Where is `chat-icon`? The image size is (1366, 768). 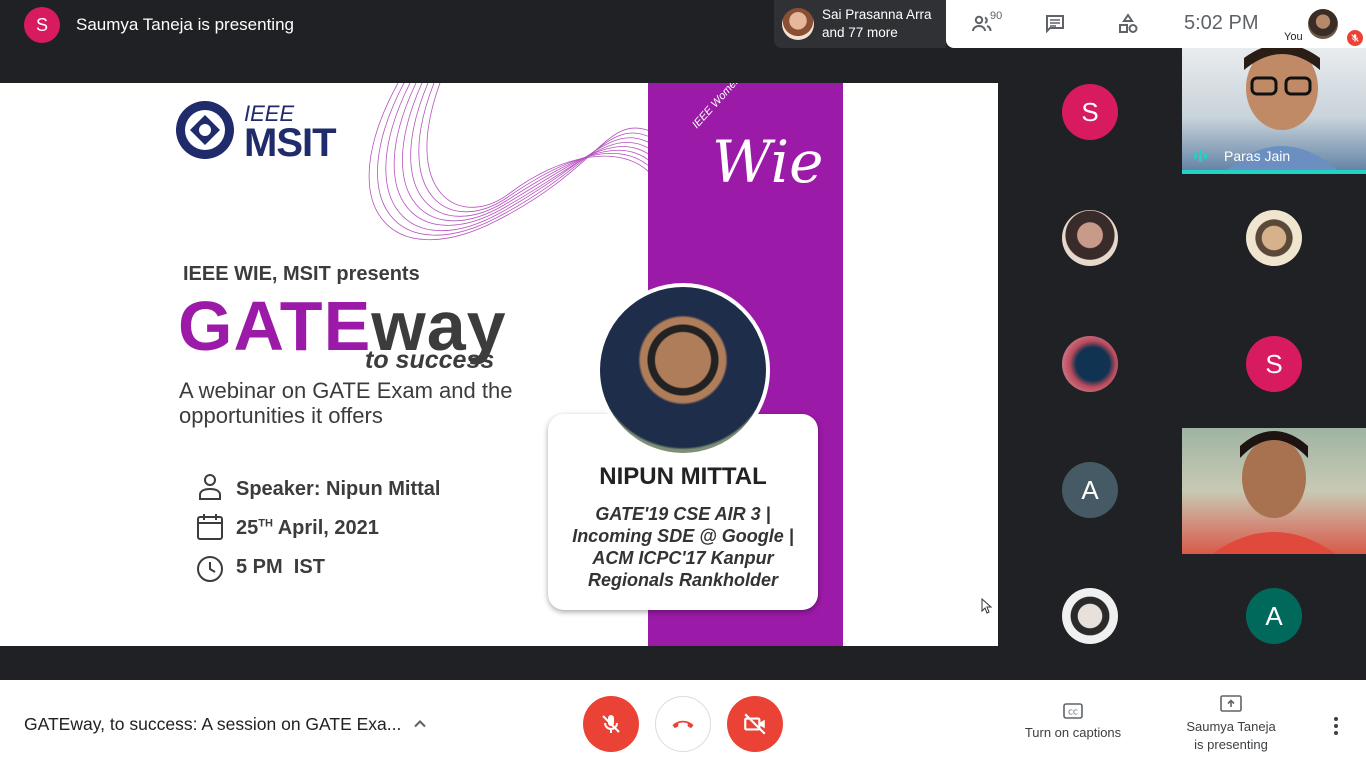 chat-icon is located at coordinates (1055, 24).